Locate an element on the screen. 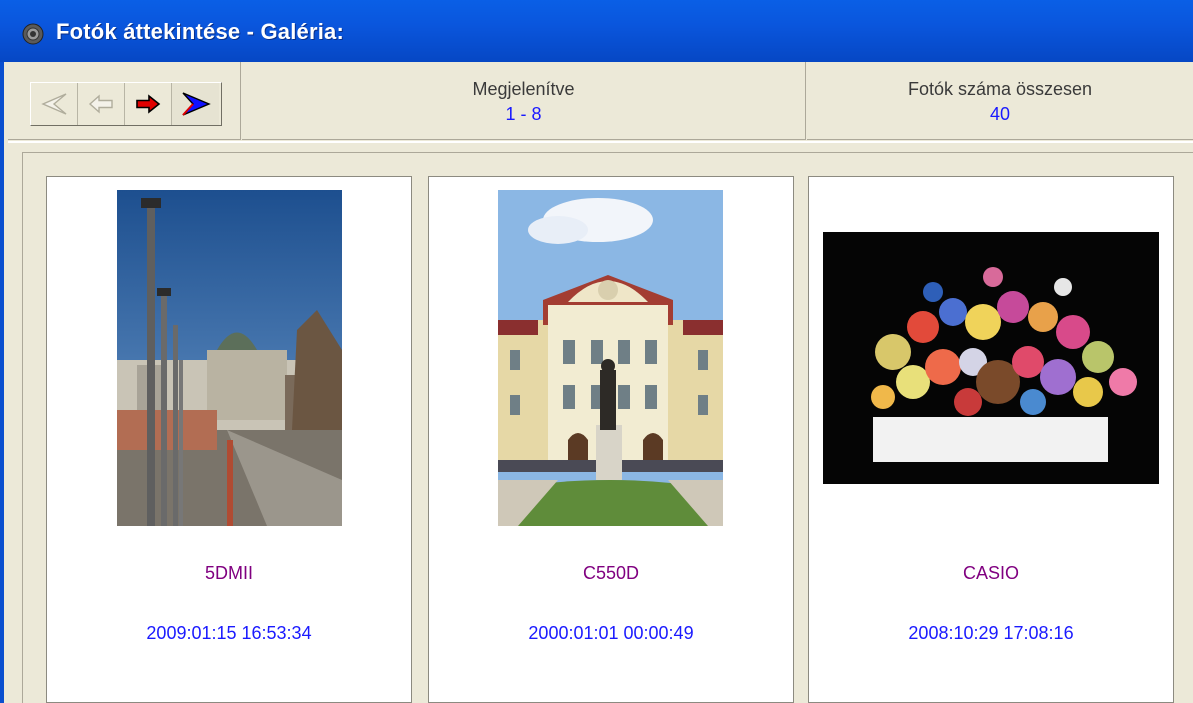 This screenshot has height=703, width=1193. next-page-button is located at coordinates (148, 104).